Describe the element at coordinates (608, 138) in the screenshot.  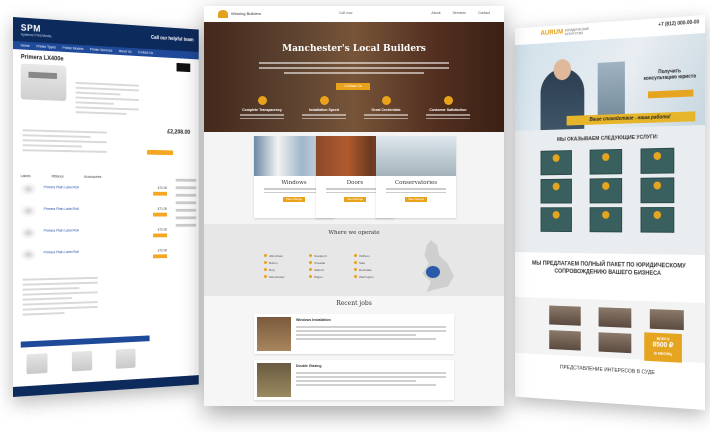
I see `services-title: МЫ ОКАЗЫВАЕМ СЛЕДУЮЩИЕ УСЛУГИ:` at that location.